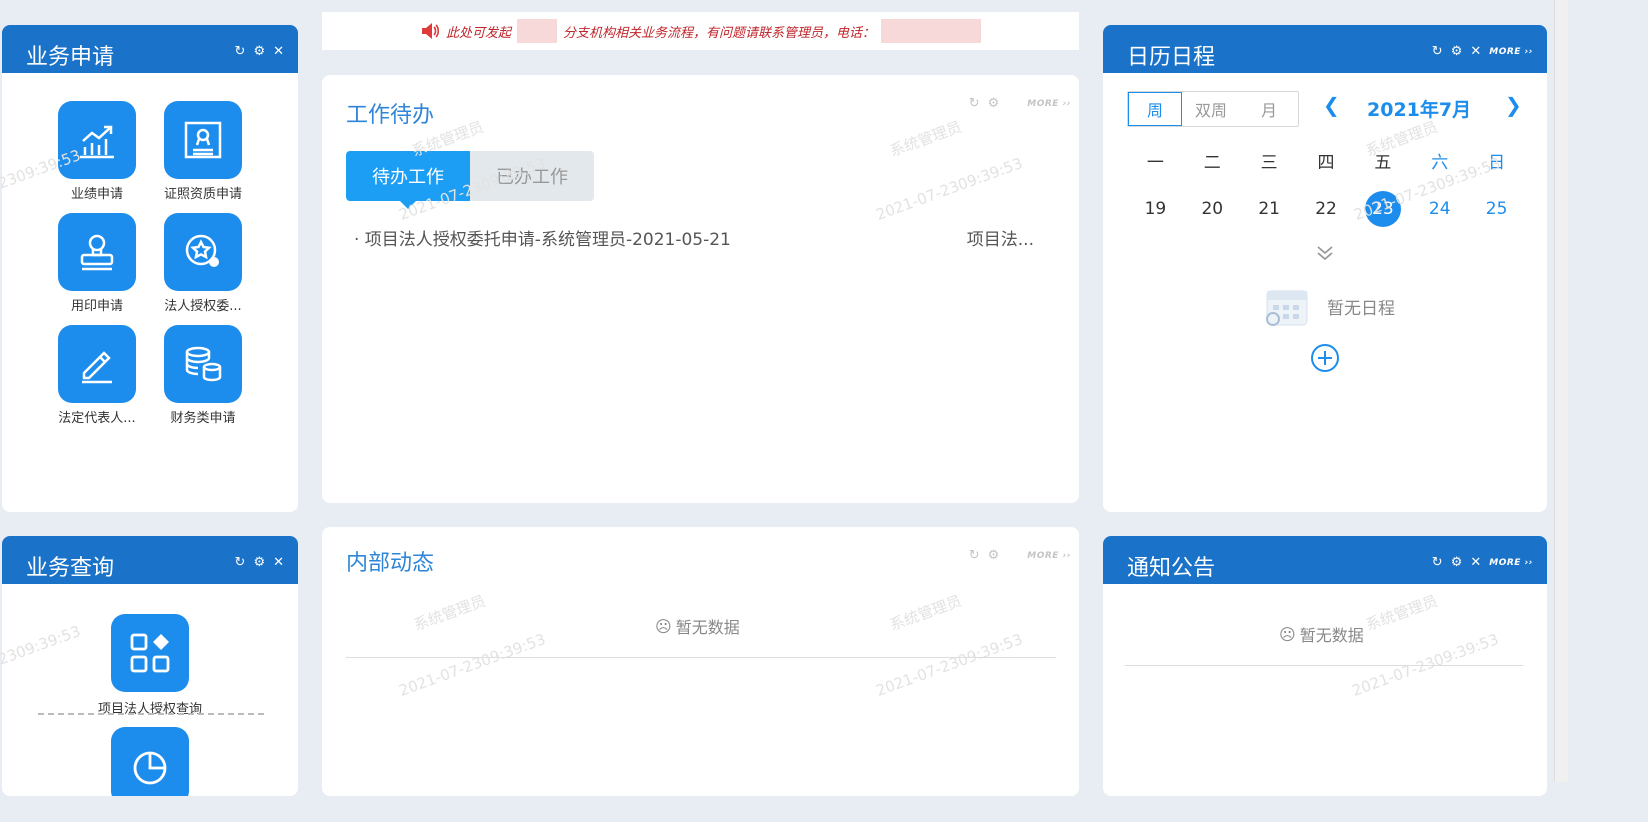 The width and height of the screenshot is (1648, 822). Describe the element at coordinates (478, 33) in the screenshot. I see `notice-text-start: 此处可发起` at that location.